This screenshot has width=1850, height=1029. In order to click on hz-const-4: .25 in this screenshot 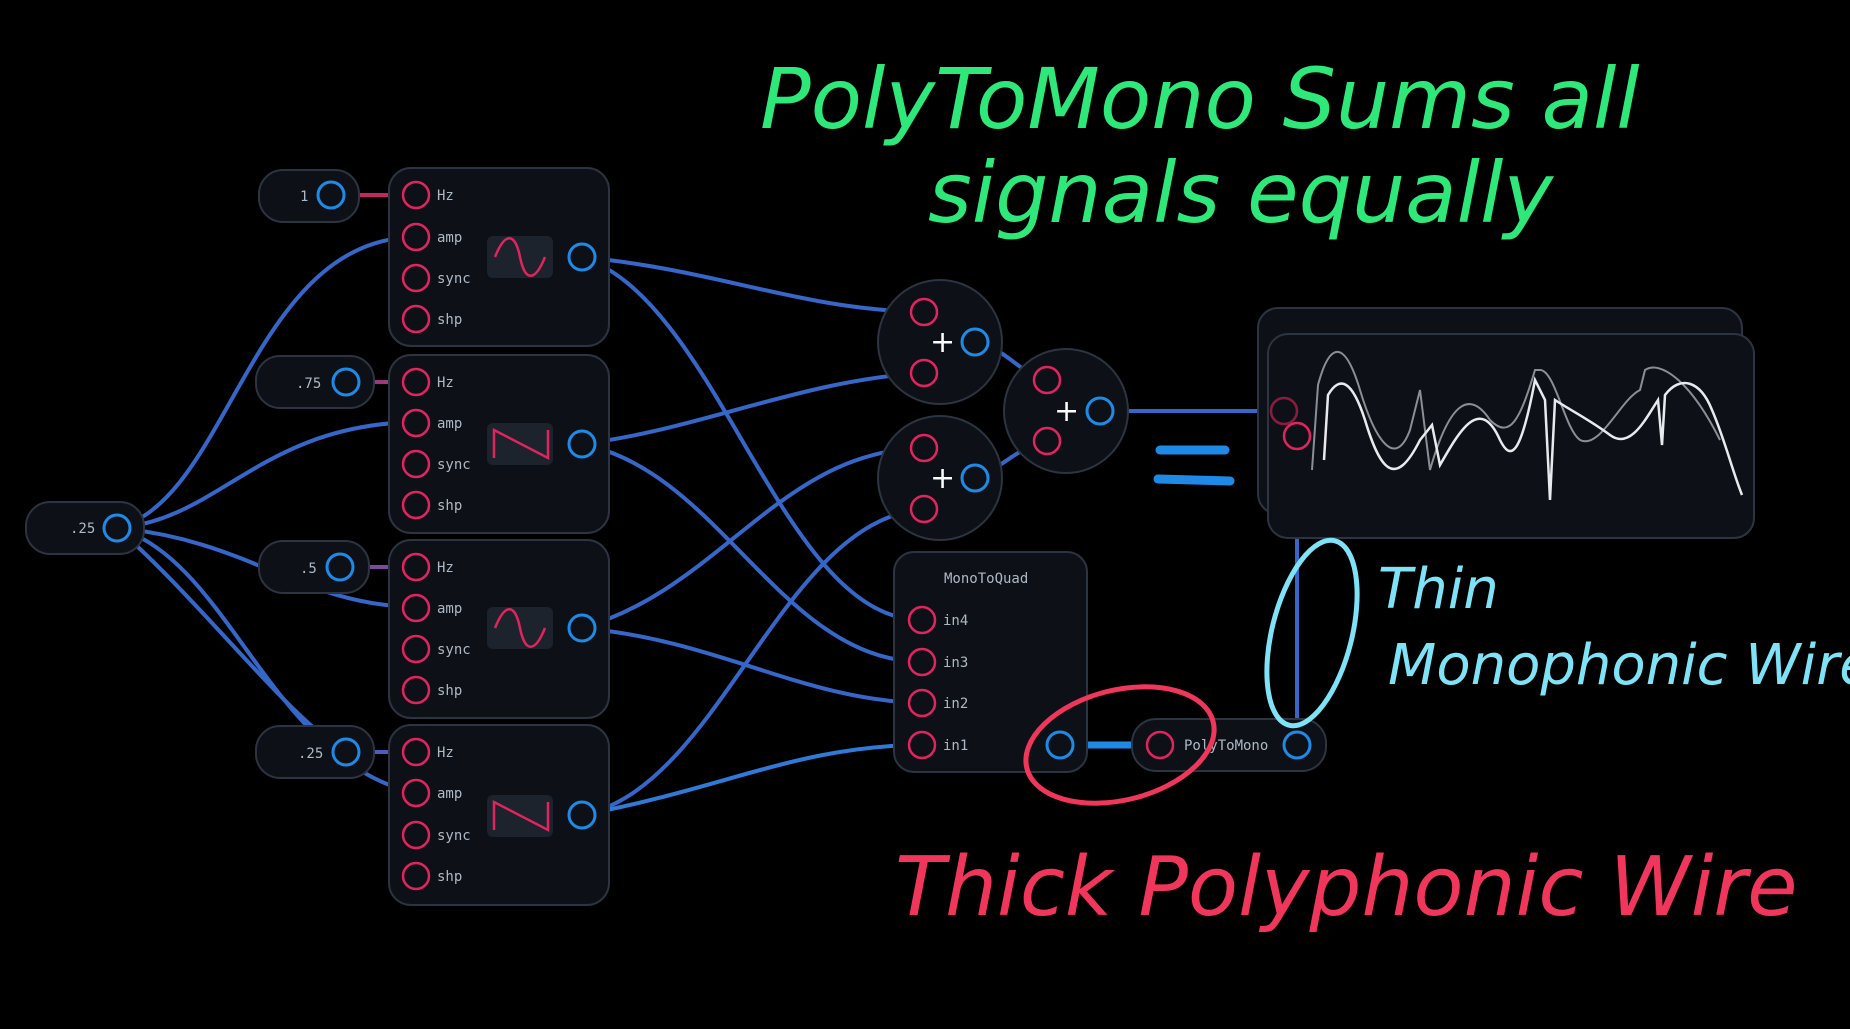, I will do `click(315, 752)`.